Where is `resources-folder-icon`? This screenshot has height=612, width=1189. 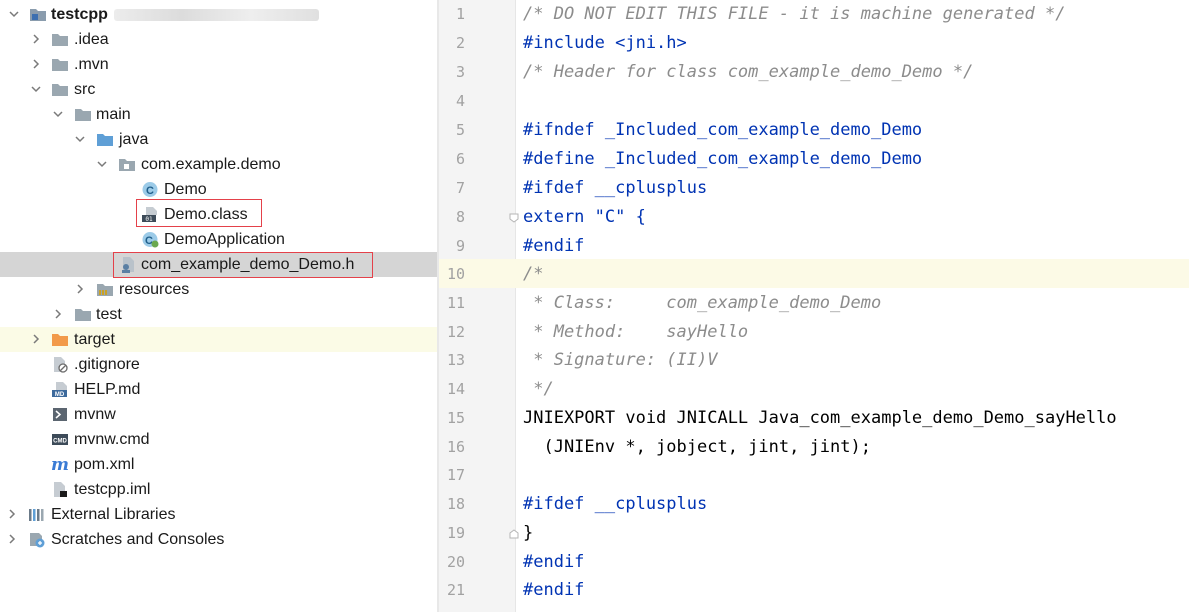
resources-folder-icon is located at coordinates (105, 289).